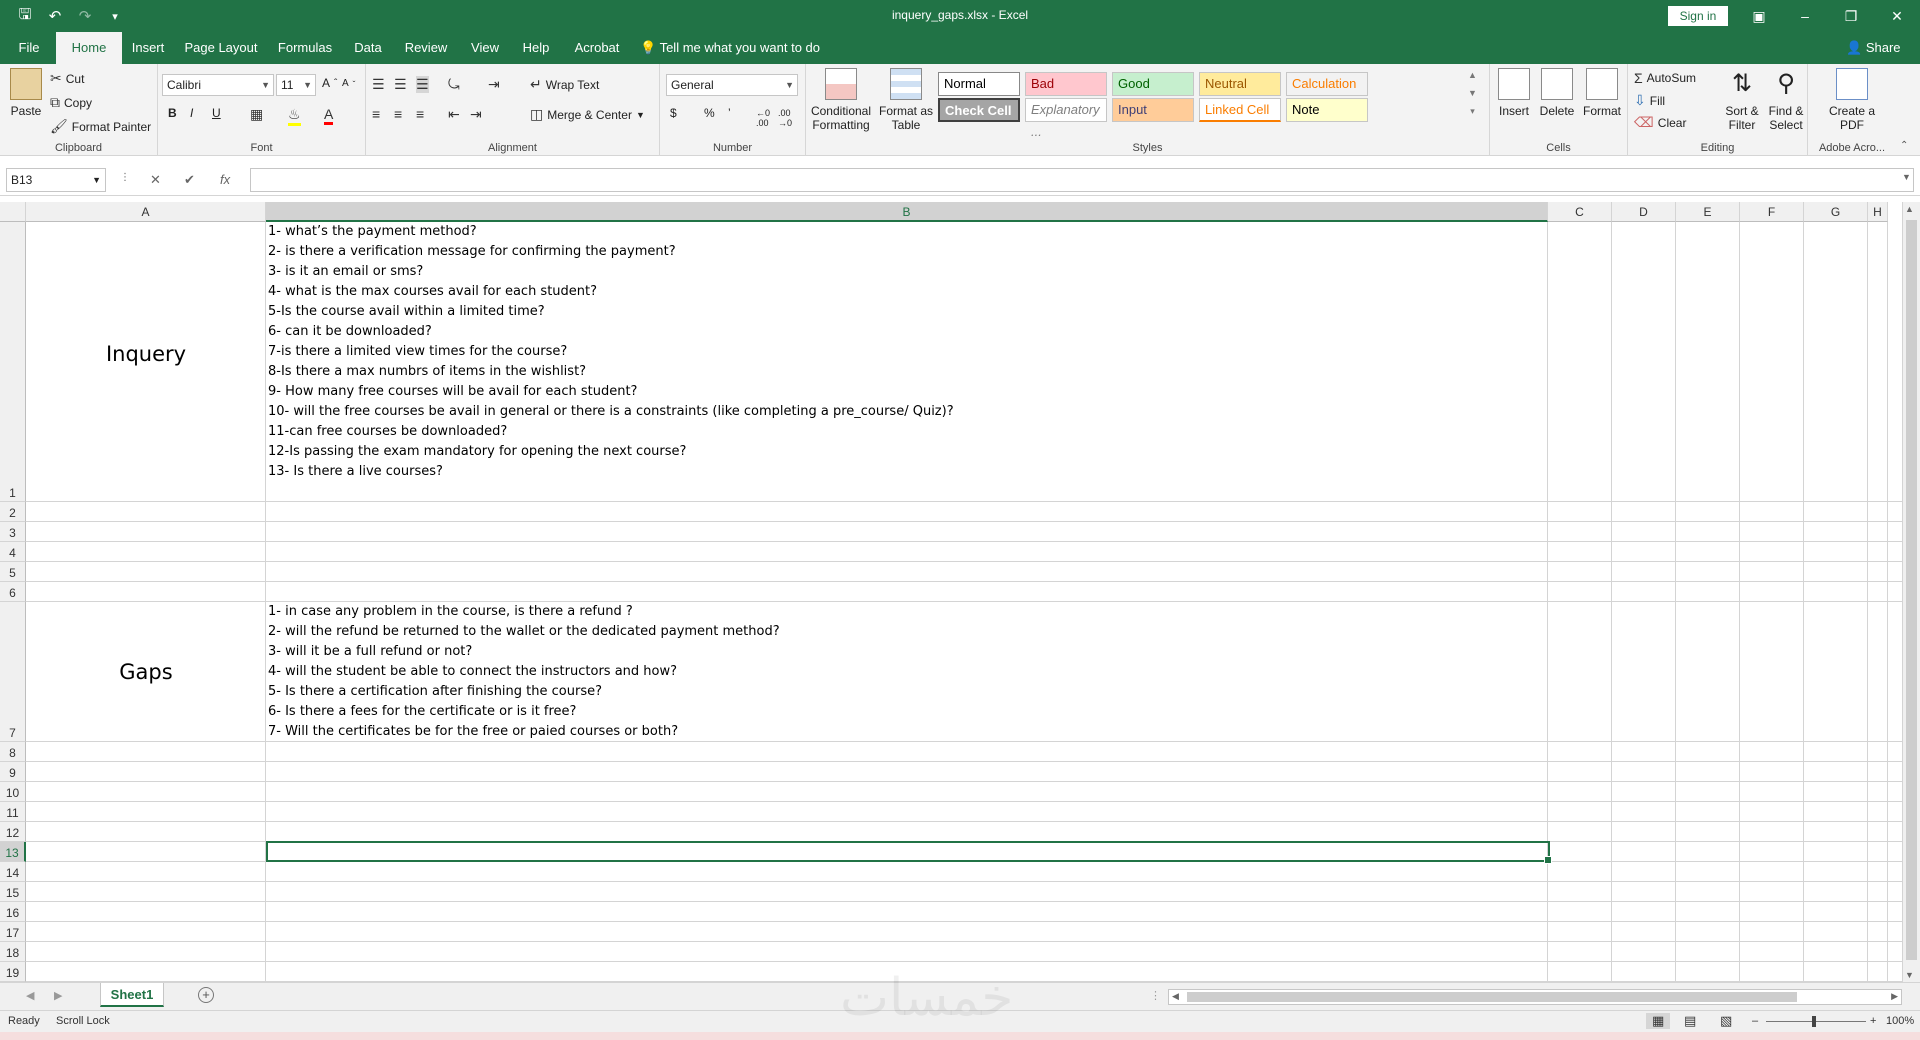 This screenshot has width=1920, height=1040. Describe the element at coordinates (206, 995) in the screenshot. I see `add-sheet-icon: +` at that location.